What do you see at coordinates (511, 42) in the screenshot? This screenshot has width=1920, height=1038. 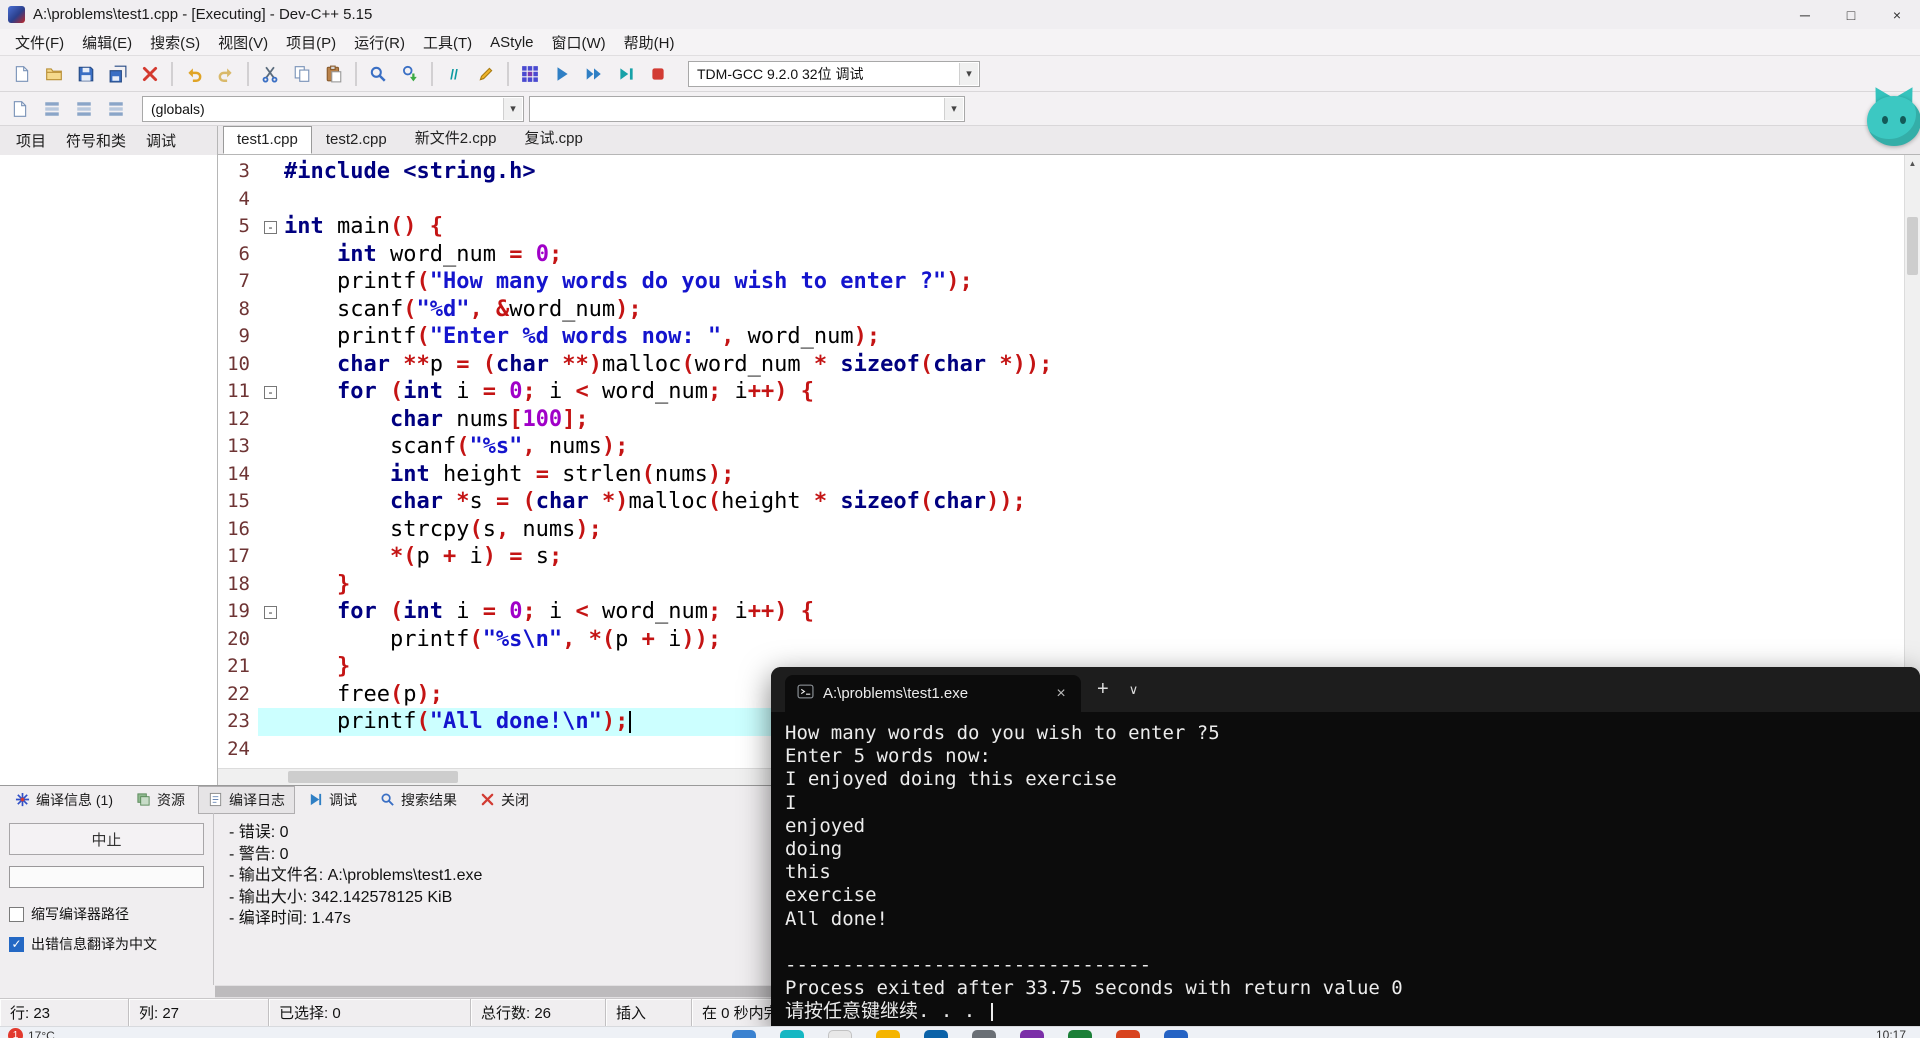 I see `menu-item: AStyle` at bounding box center [511, 42].